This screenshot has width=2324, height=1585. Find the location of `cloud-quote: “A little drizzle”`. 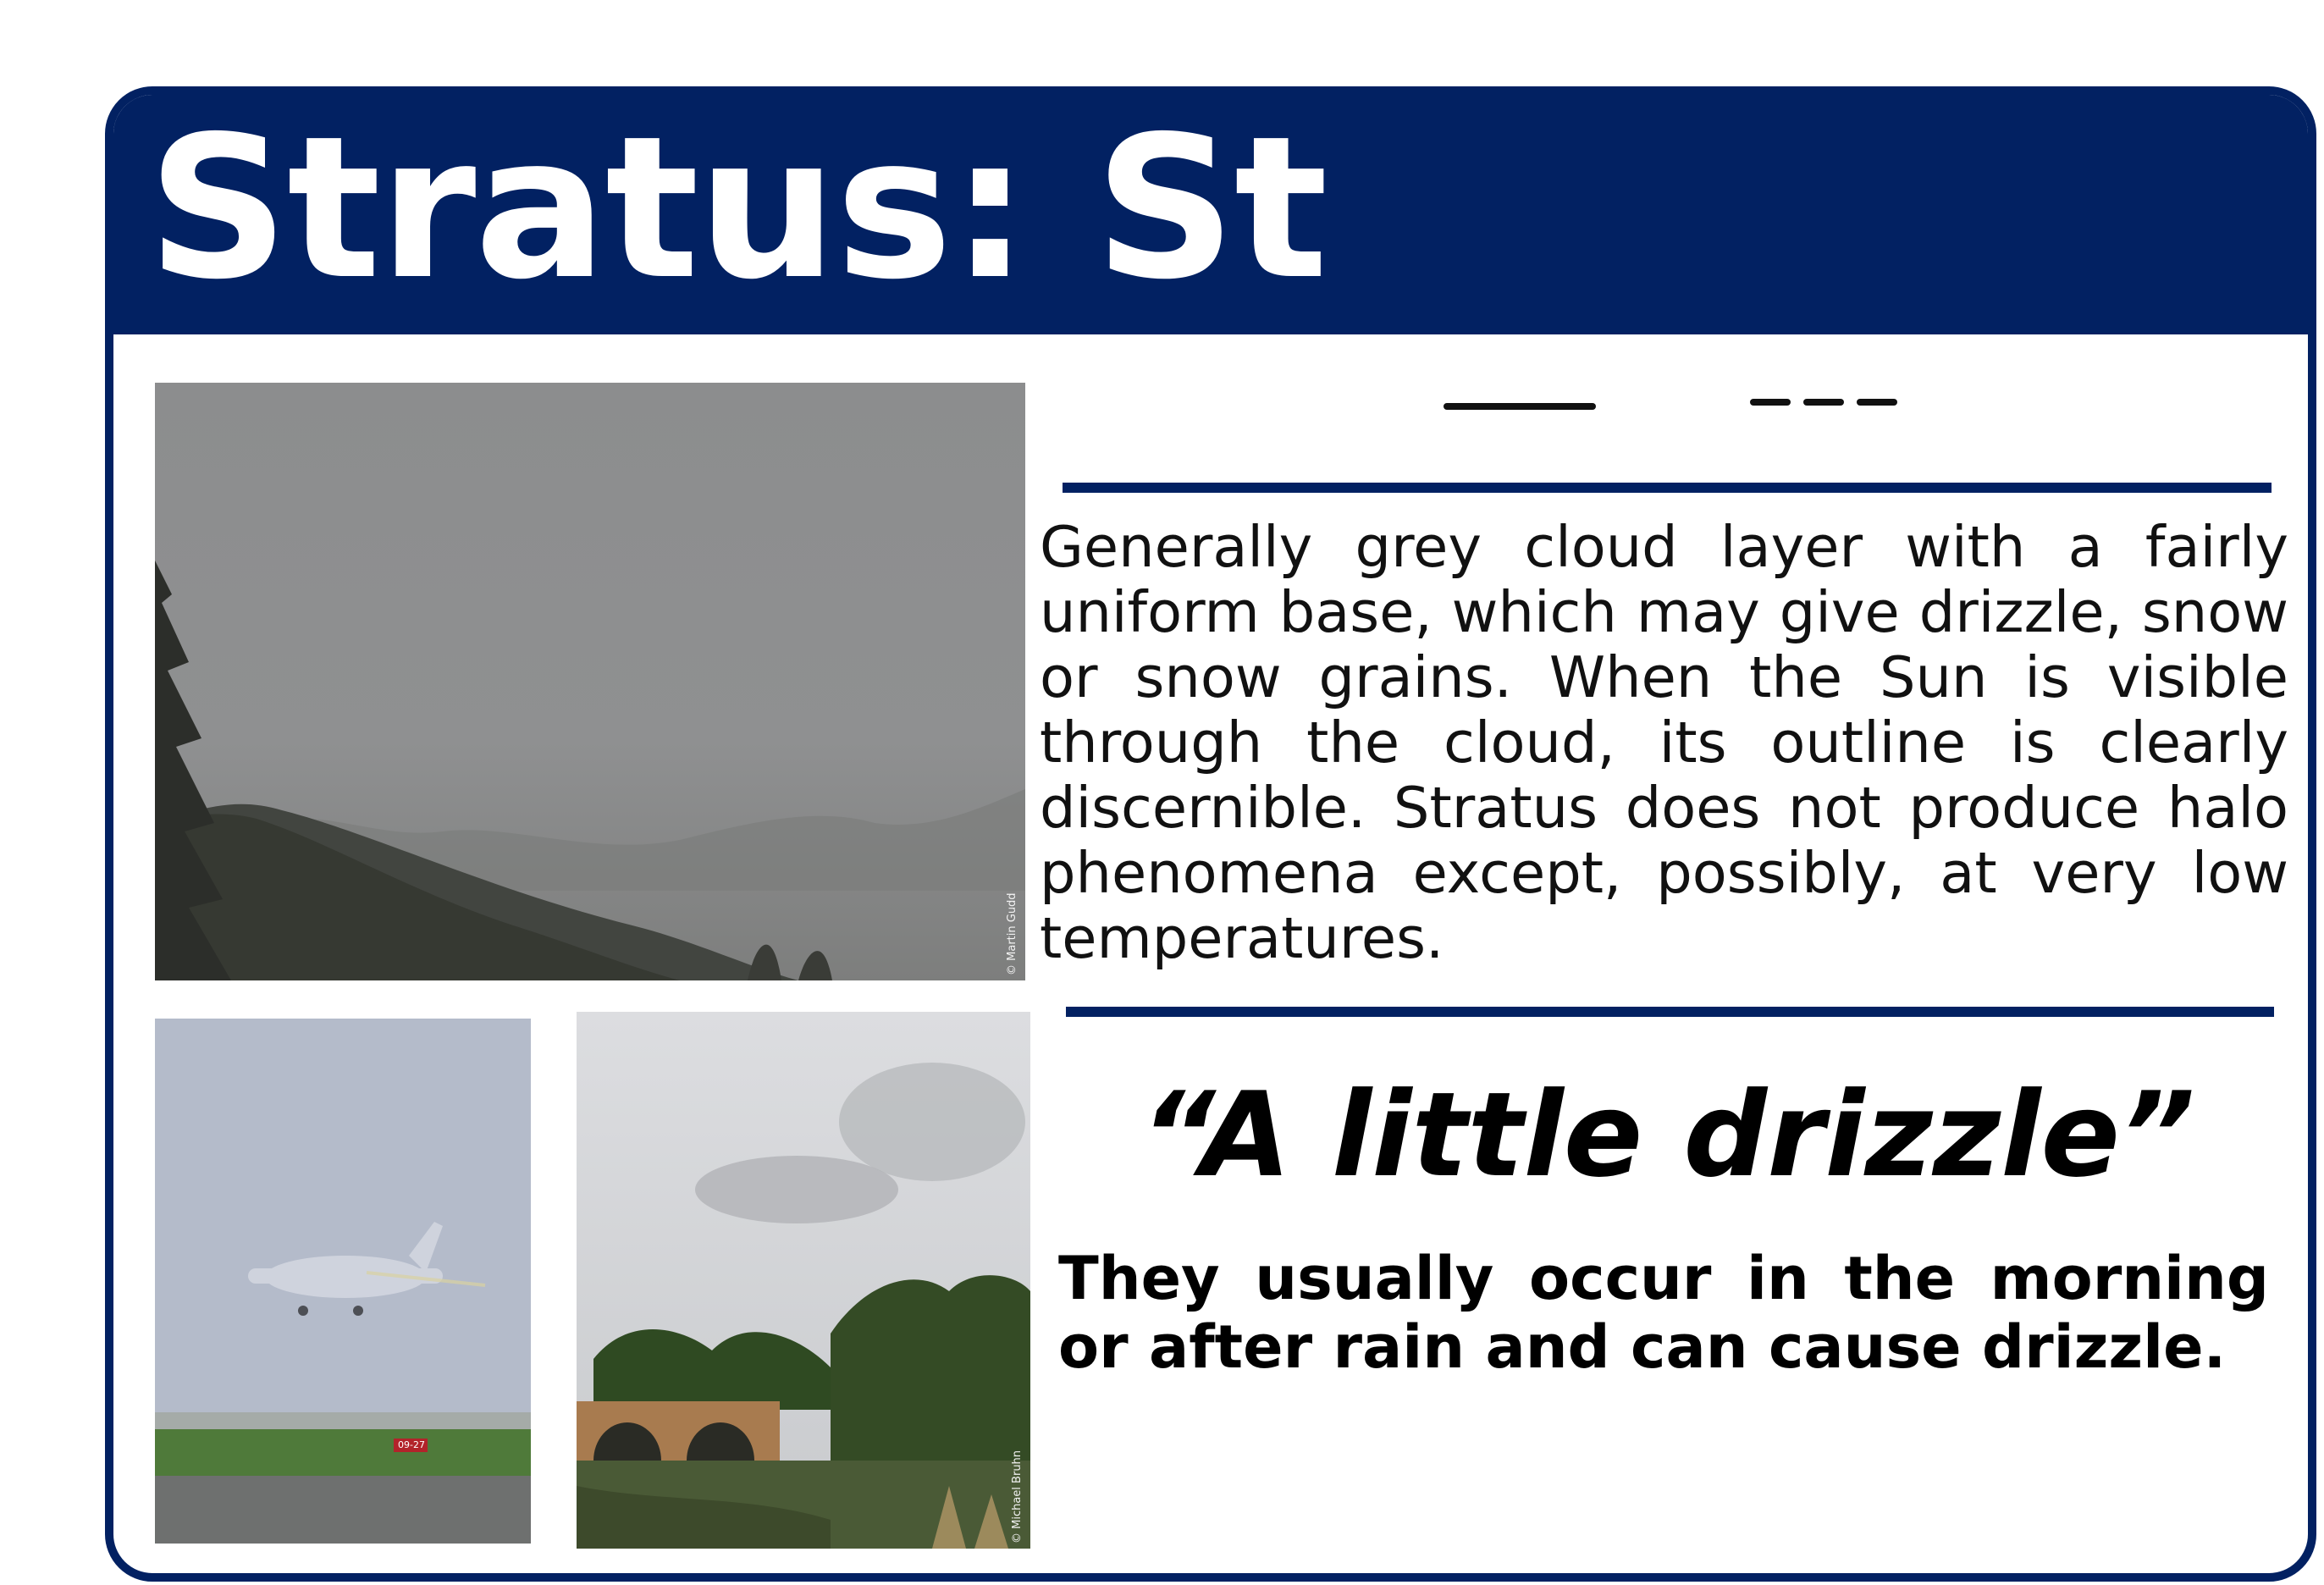

cloud-quote: “A little drizzle” is located at coordinates (1667, 1135).